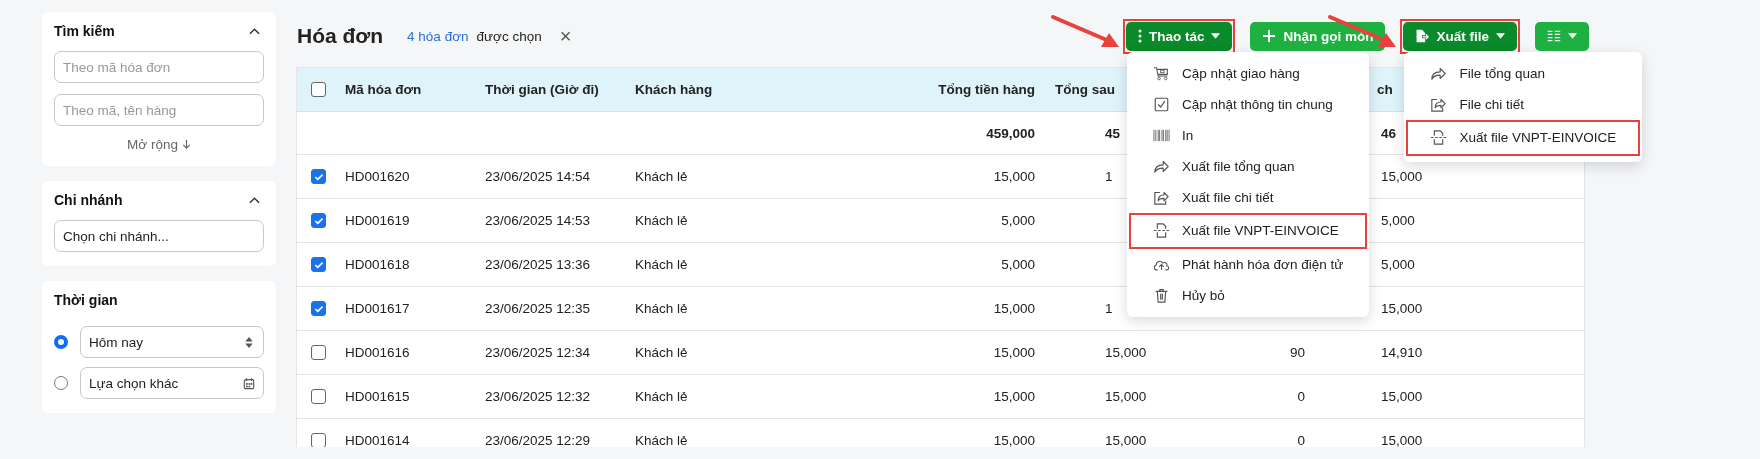 This screenshot has width=1760, height=459. Describe the element at coordinates (1248, 197) in the screenshot. I see `menu-item: Xuất file chi tiết` at that location.